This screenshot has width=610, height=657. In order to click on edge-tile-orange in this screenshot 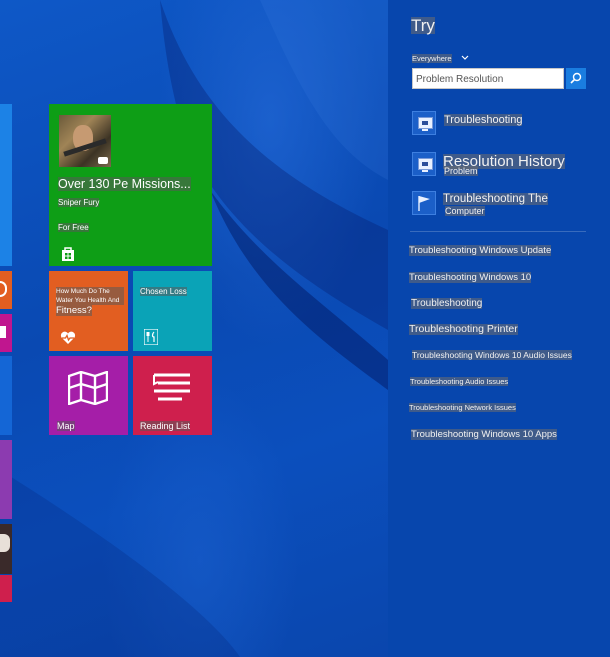, I will do `click(6, 290)`.